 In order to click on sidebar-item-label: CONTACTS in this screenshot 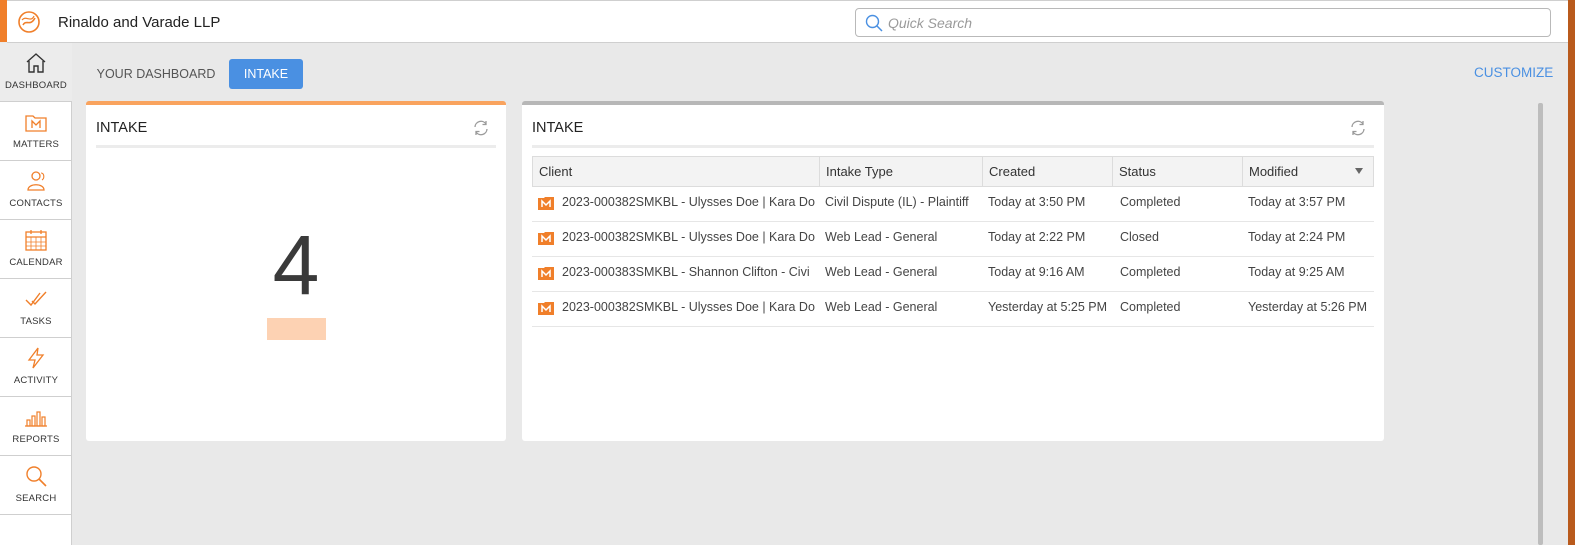, I will do `click(36, 203)`.